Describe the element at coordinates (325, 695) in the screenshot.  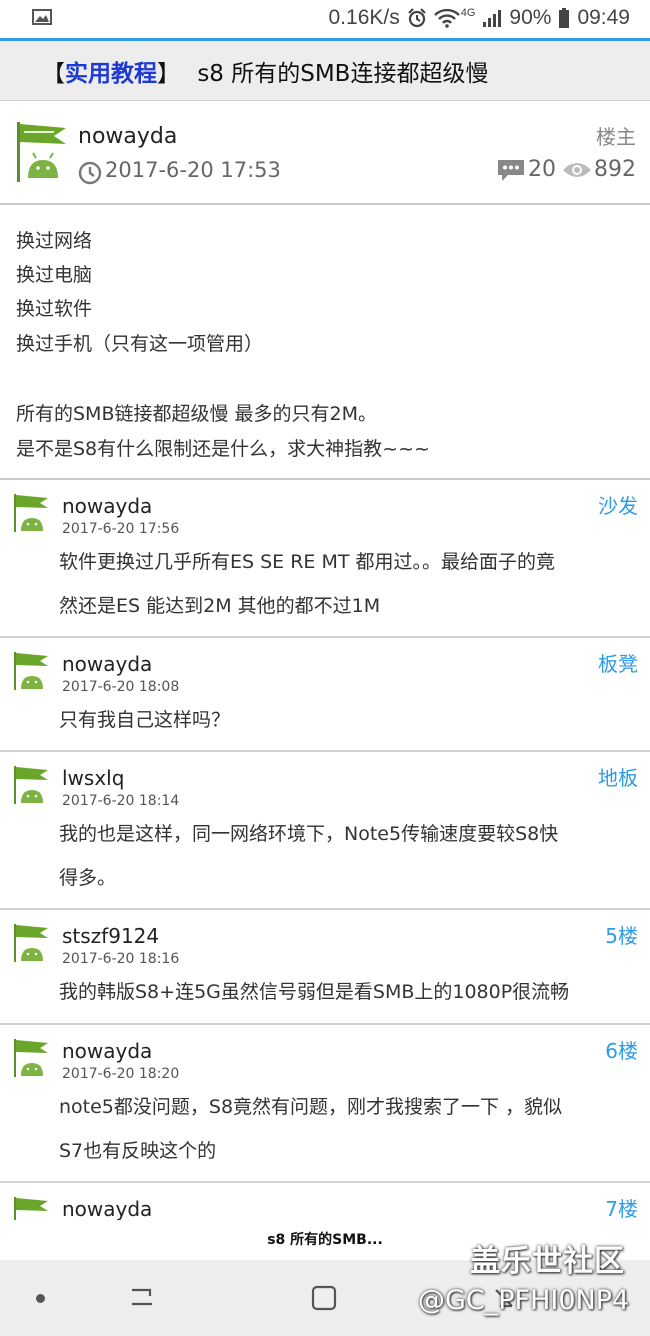
I see `reply-item: nowayda 2017-6-20 18:08 板凳 只有我自己这样吗？` at that location.